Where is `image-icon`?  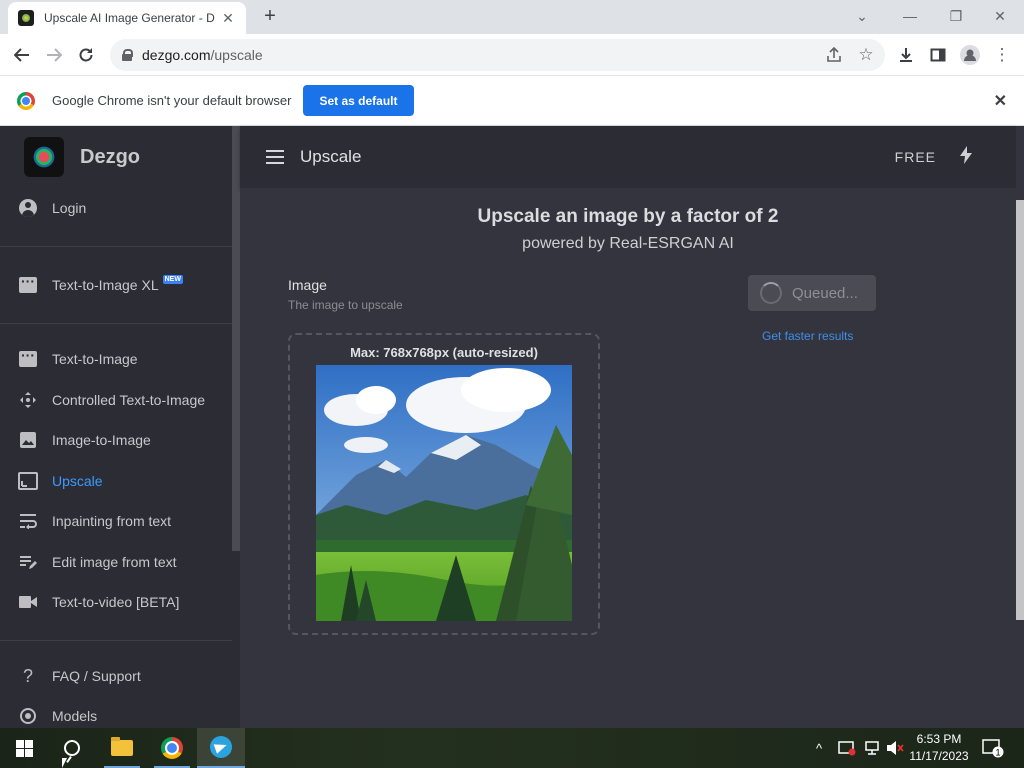 image-icon is located at coordinates (28, 440).